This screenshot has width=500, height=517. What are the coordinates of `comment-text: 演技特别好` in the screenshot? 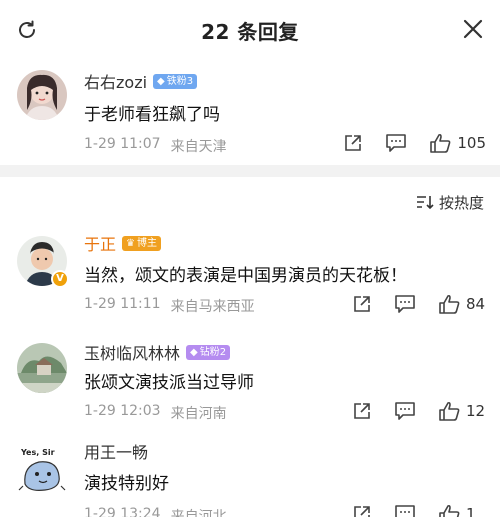 It's located at (126, 484).